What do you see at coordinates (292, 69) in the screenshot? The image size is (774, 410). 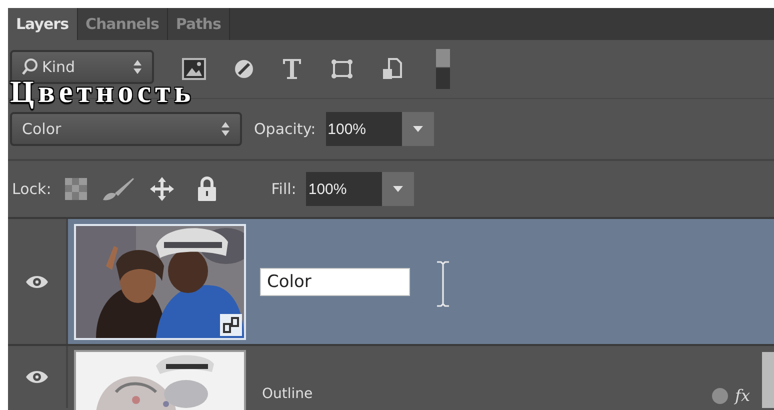 I see `type-icon` at bounding box center [292, 69].